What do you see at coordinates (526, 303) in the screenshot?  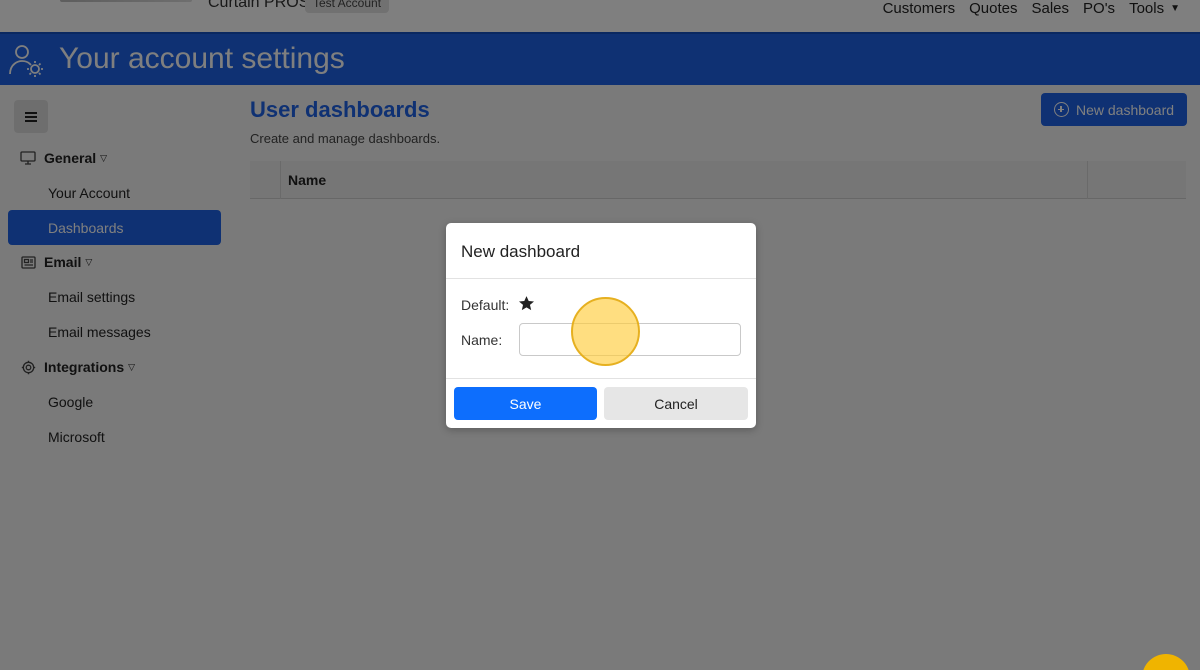 I see `star-icon` at bounding box center [526, 303].